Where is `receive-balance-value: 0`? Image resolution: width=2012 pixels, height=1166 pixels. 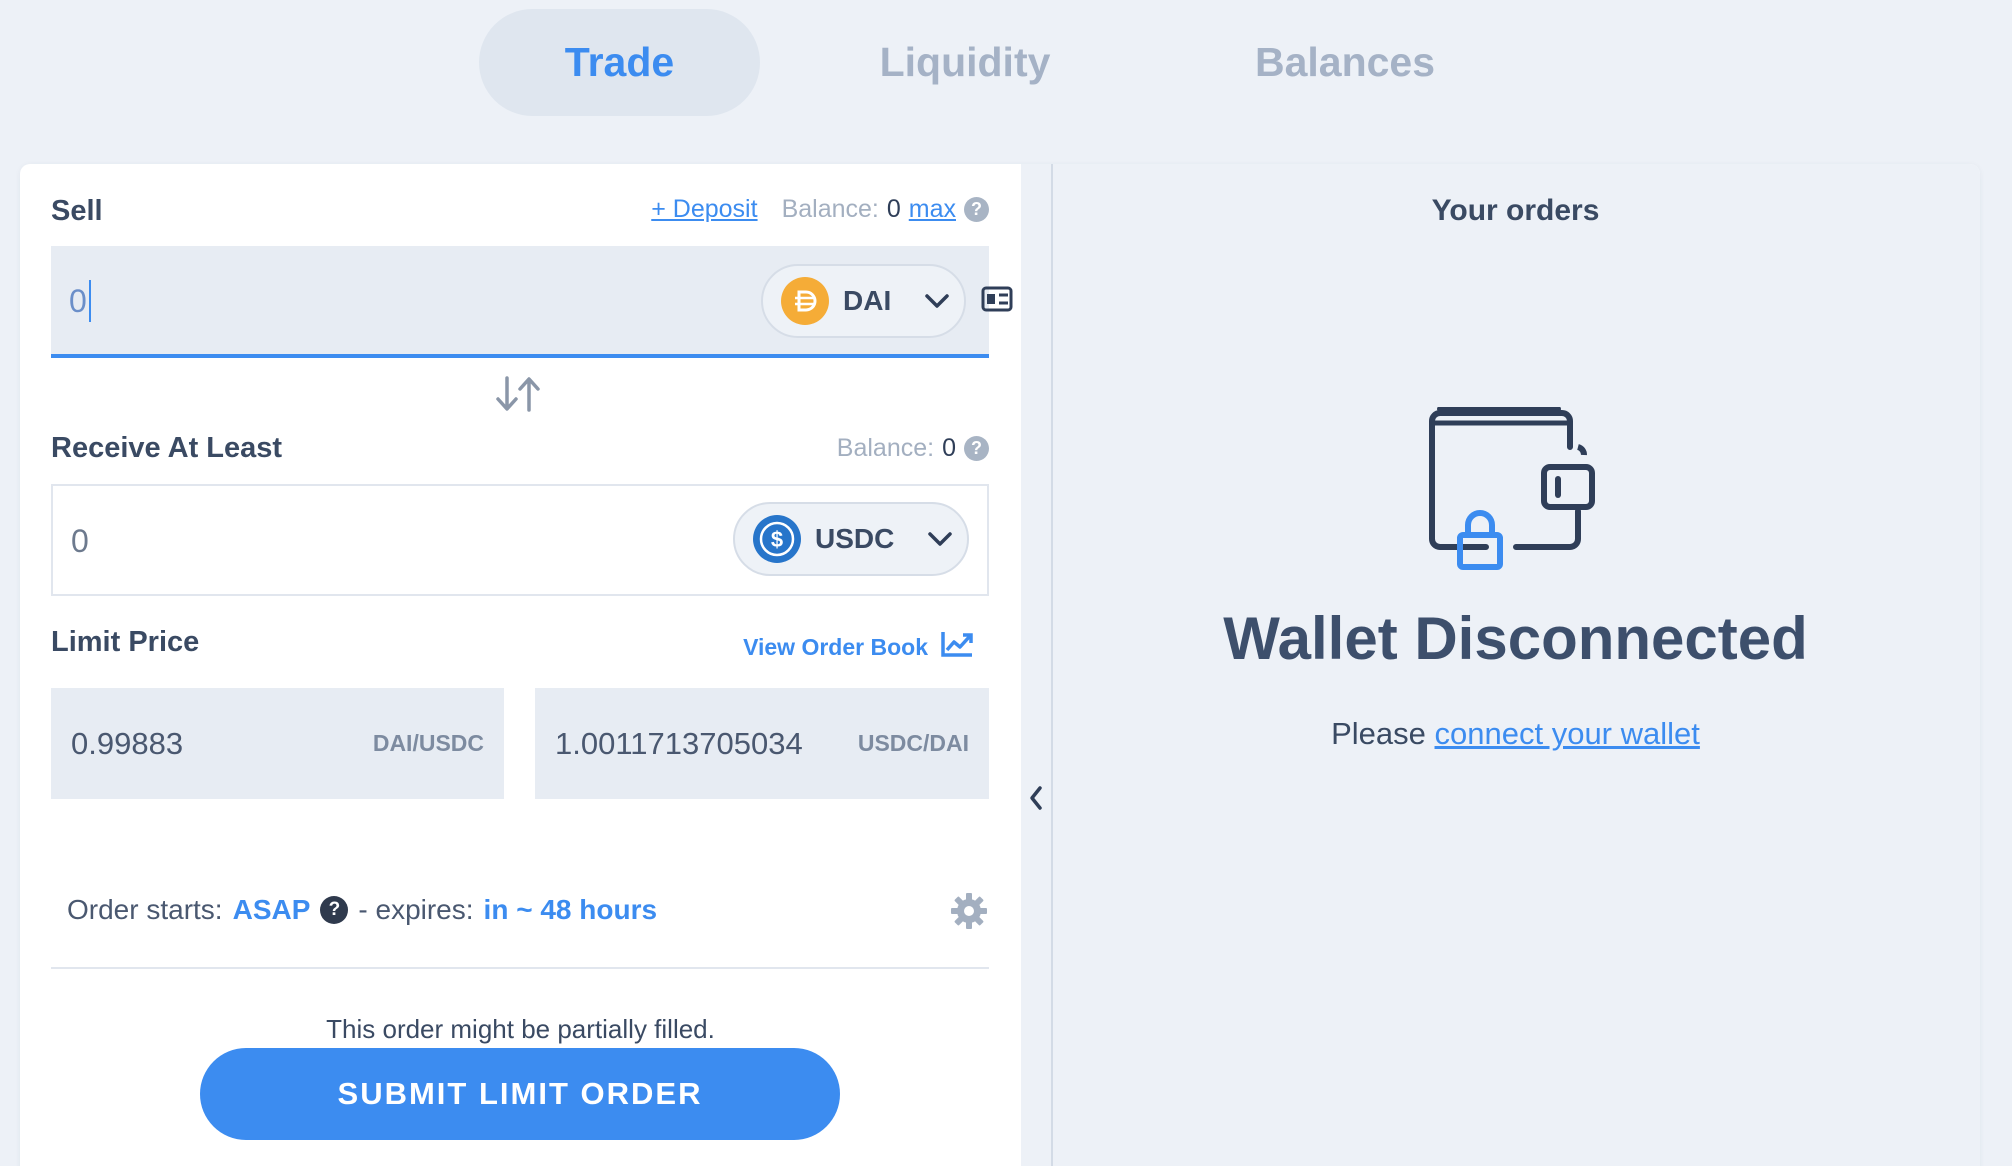
receive-balance-value: 0 is located at coordinates (949, 448).